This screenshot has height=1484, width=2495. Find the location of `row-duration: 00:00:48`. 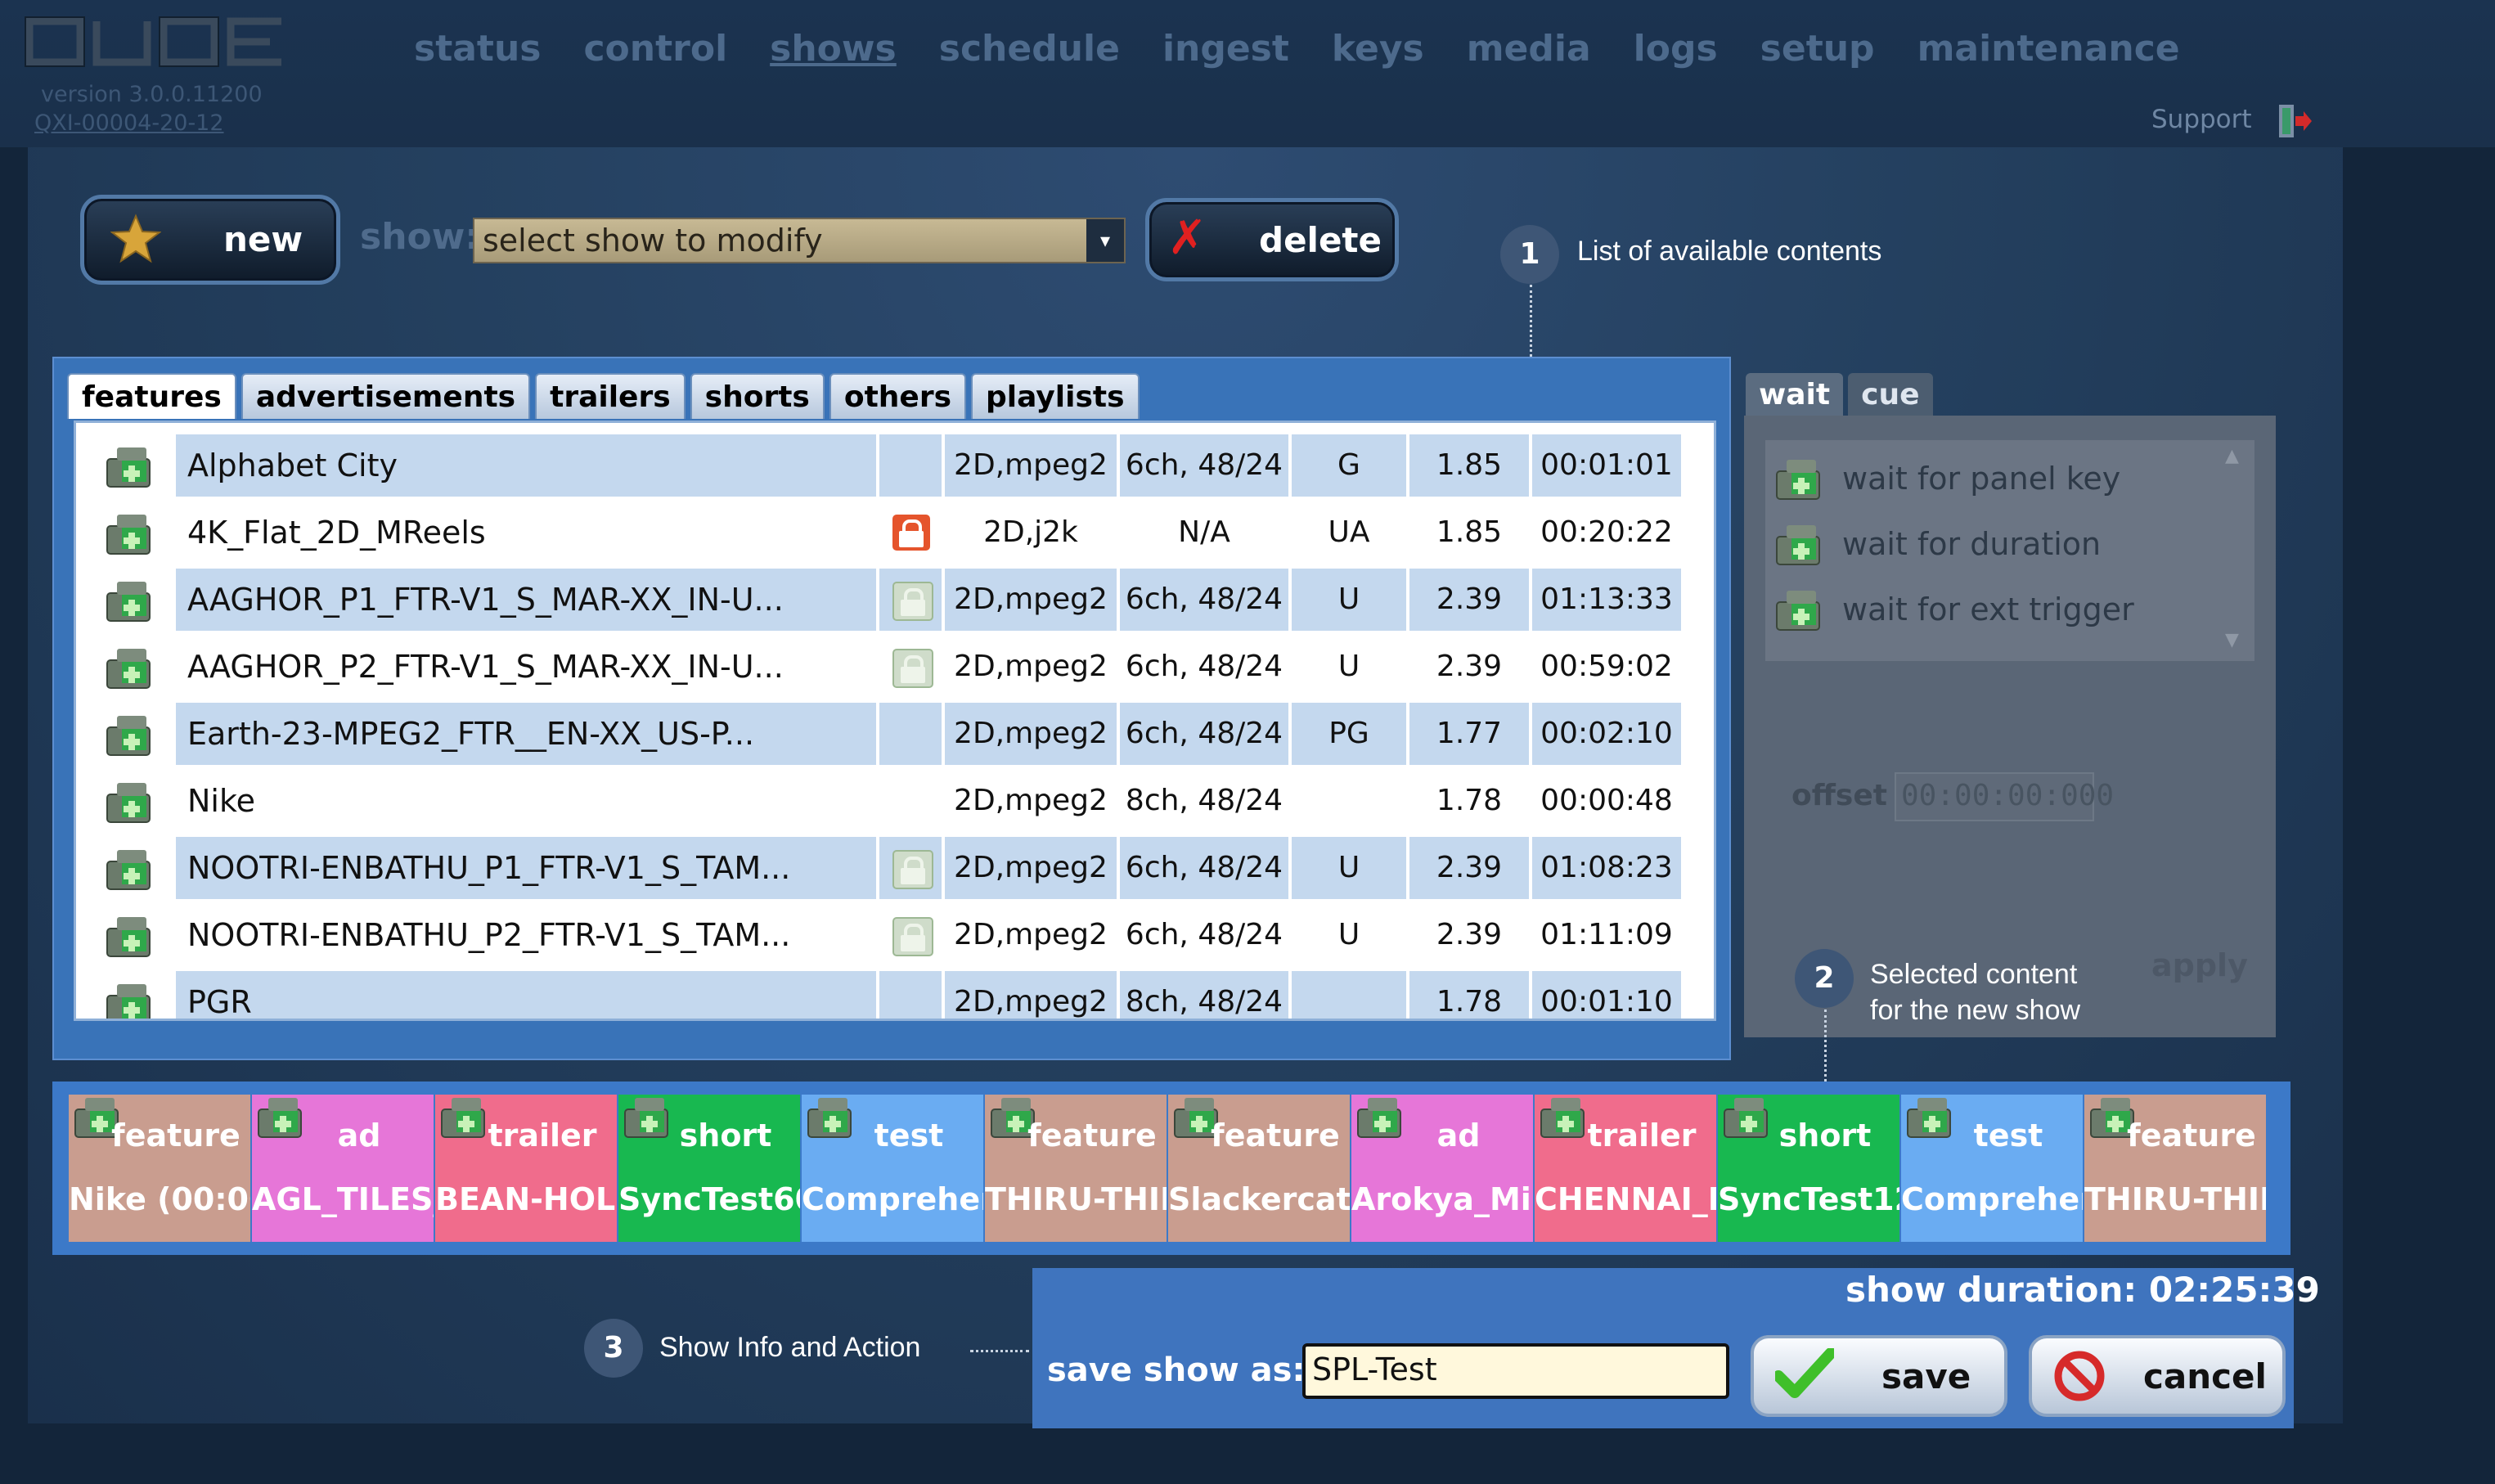

row-duration: 00:00:48 is located at coordinates (1606, 800).